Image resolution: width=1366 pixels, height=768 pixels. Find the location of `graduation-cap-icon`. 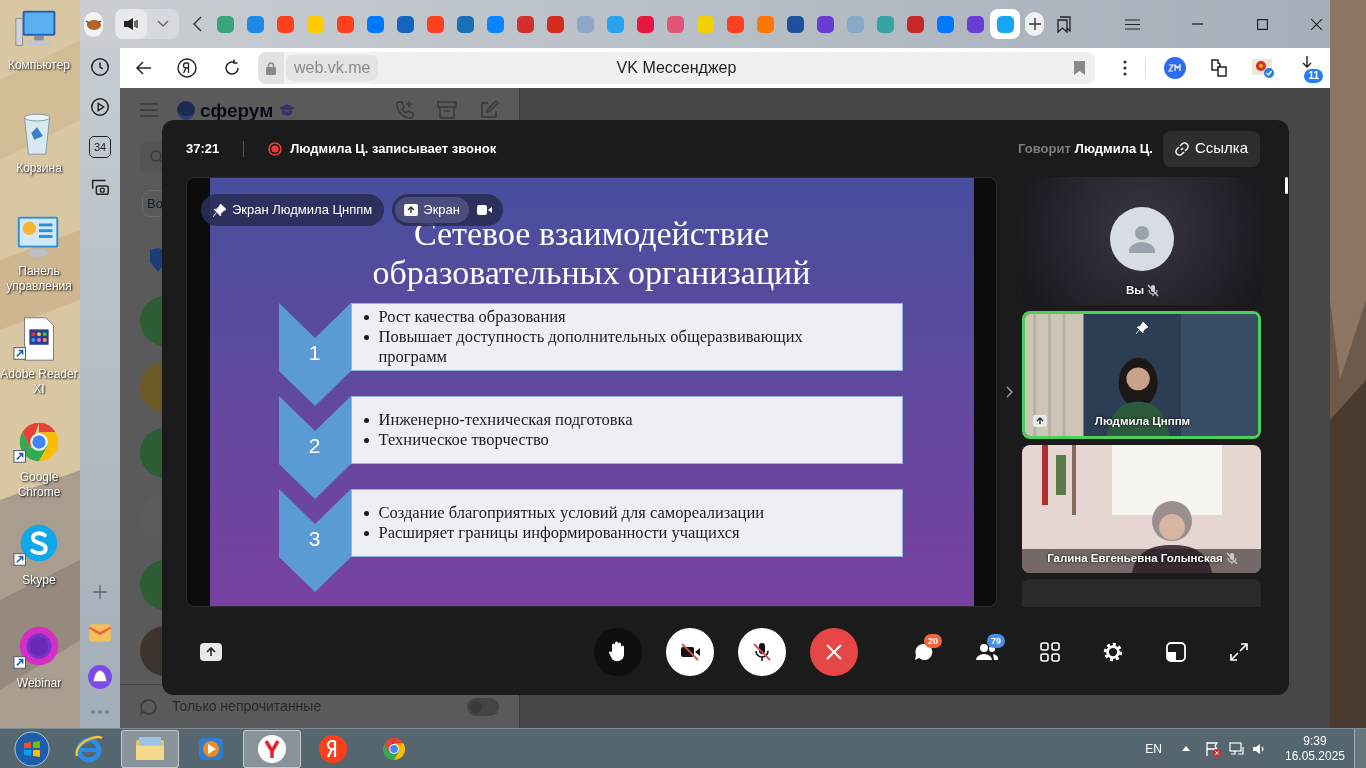

graduation-cap-icon is located at coordinates (287, 110).